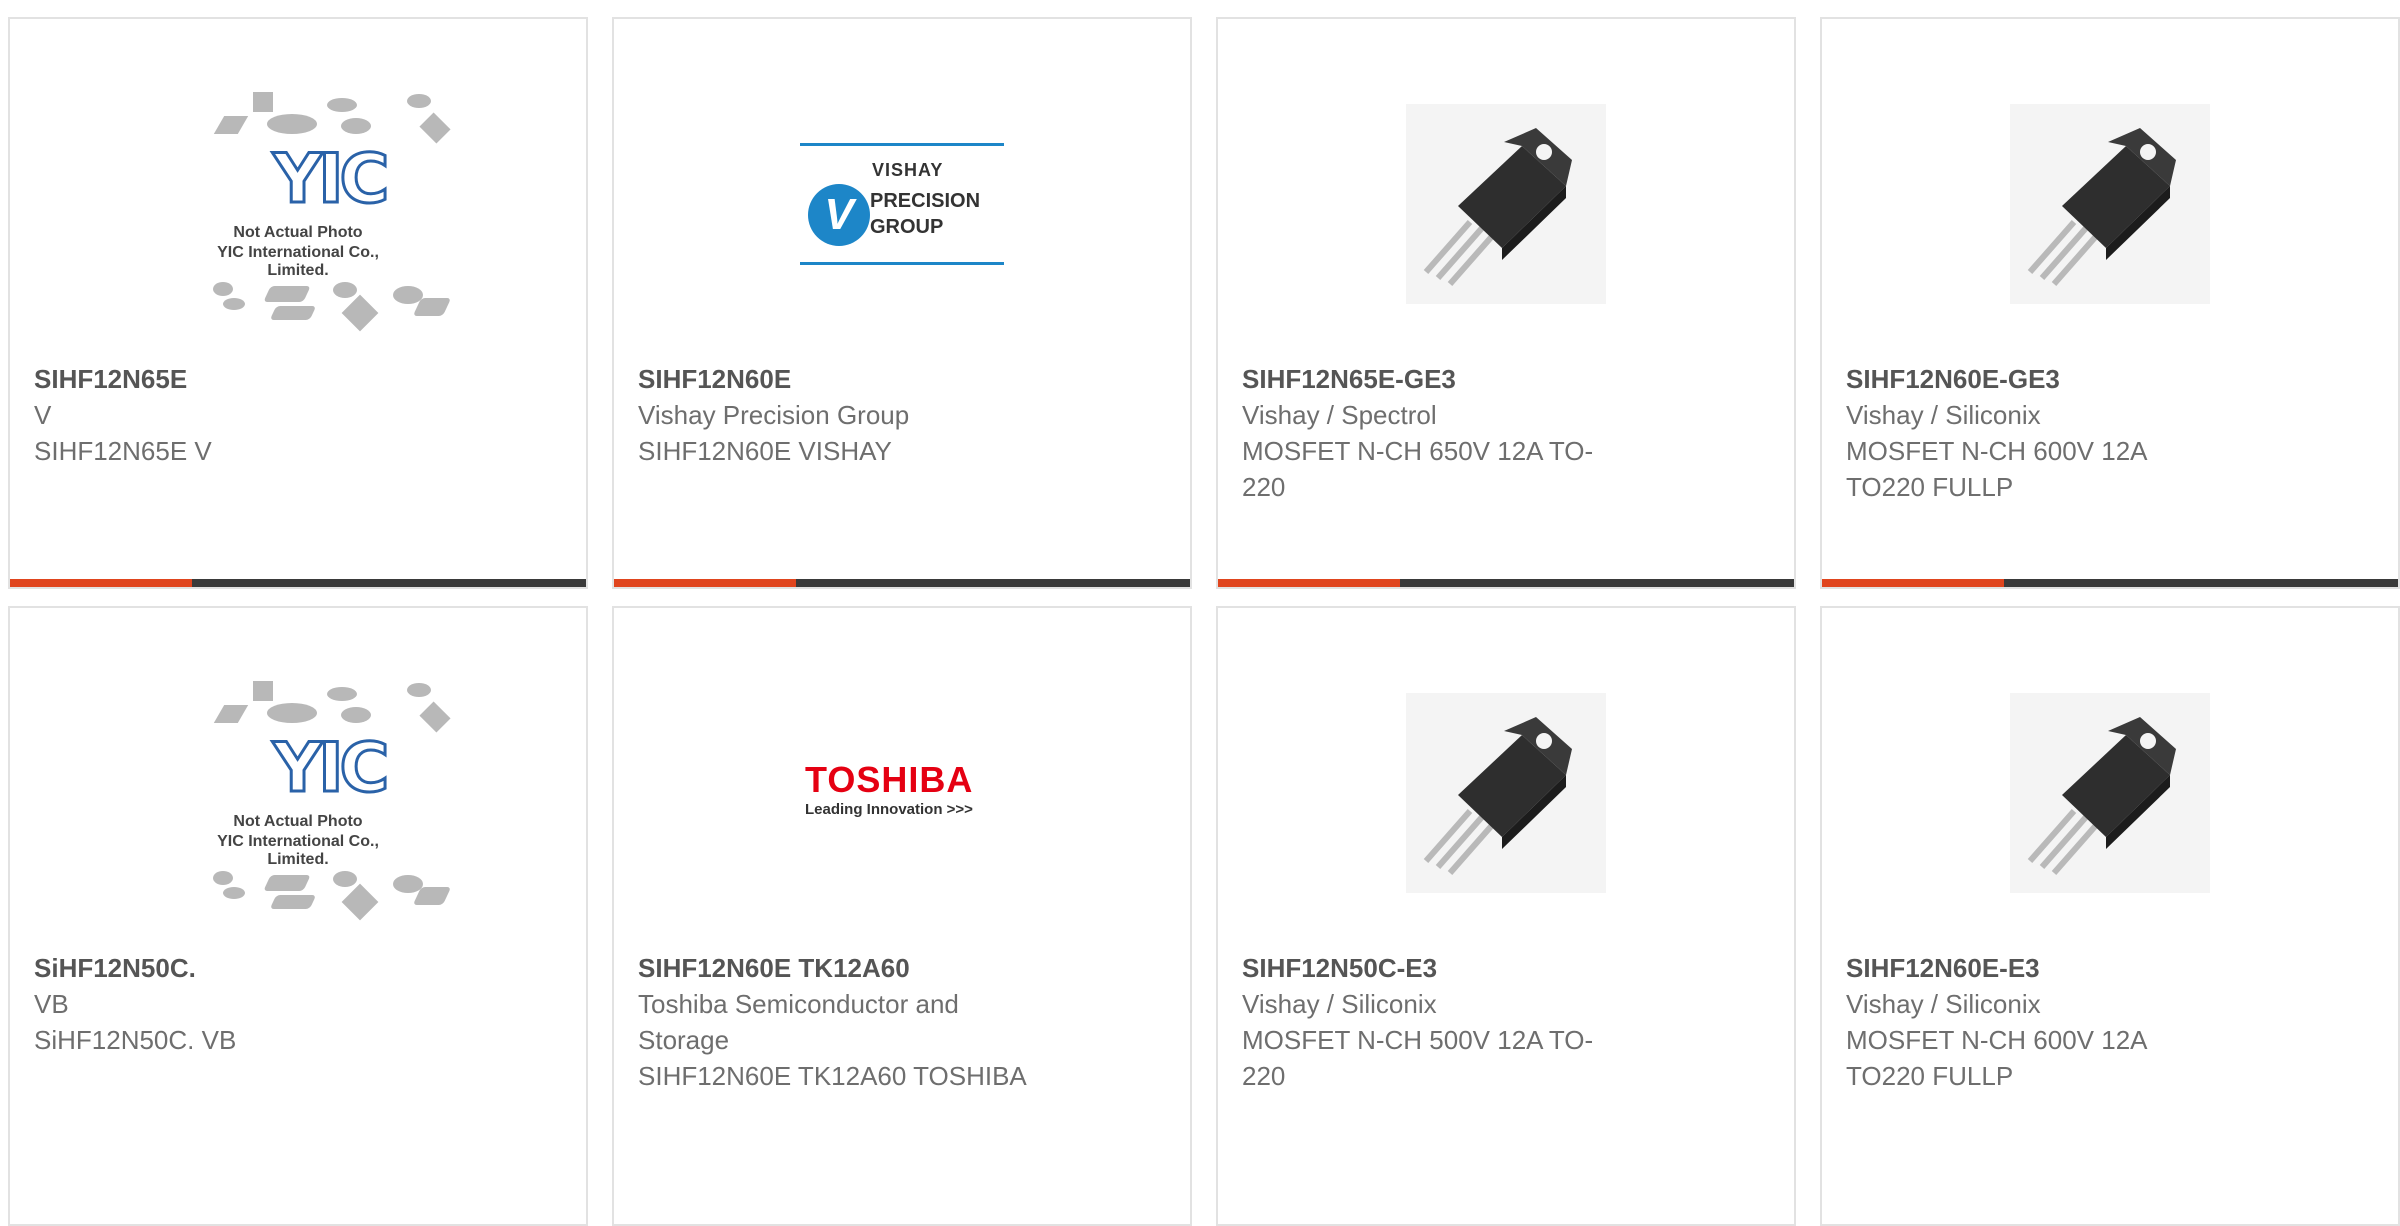  Describe the element at coordinates (1339, 415) in the screenshot. I see `manufacturer: Vishay / Spectrol` at that location.